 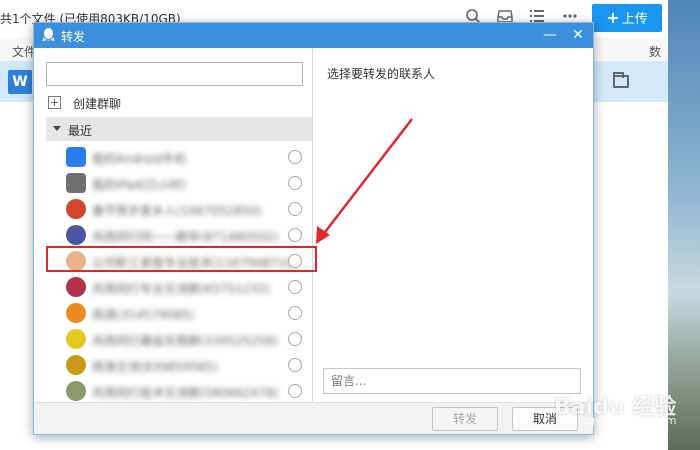 What do you see at coordinates (139, 159) in the screenshot?
I see `contact-name: 我的Android手机` at bounding box center [139, 159].